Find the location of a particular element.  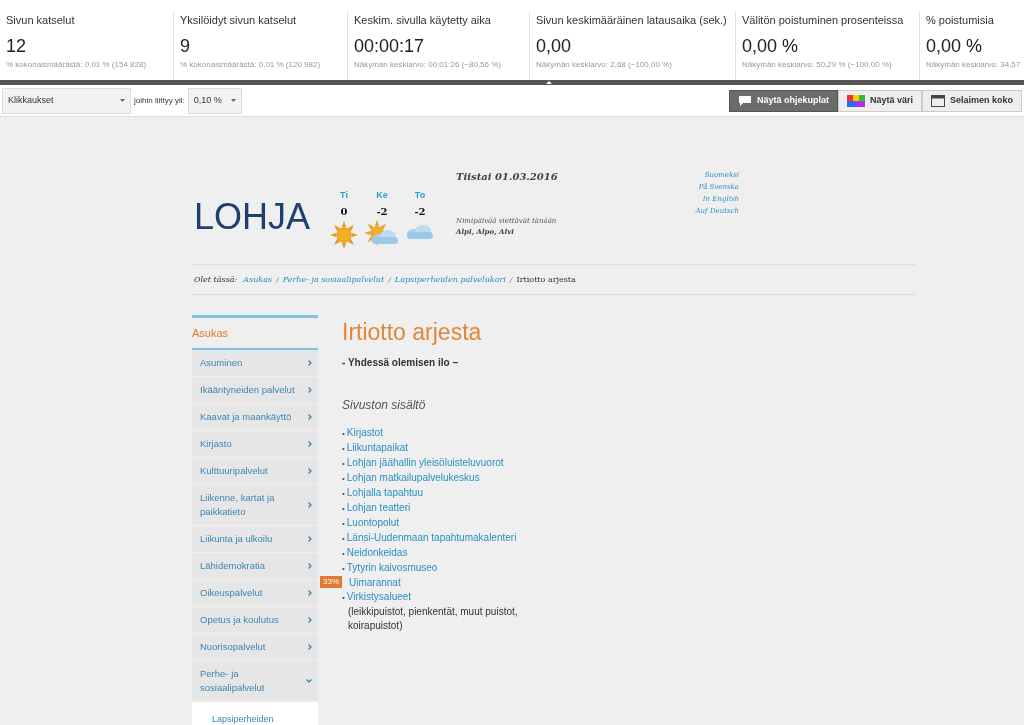

metric-note: Näkymän keskiarvo: 34,57 is located at coordinates (974, 64).